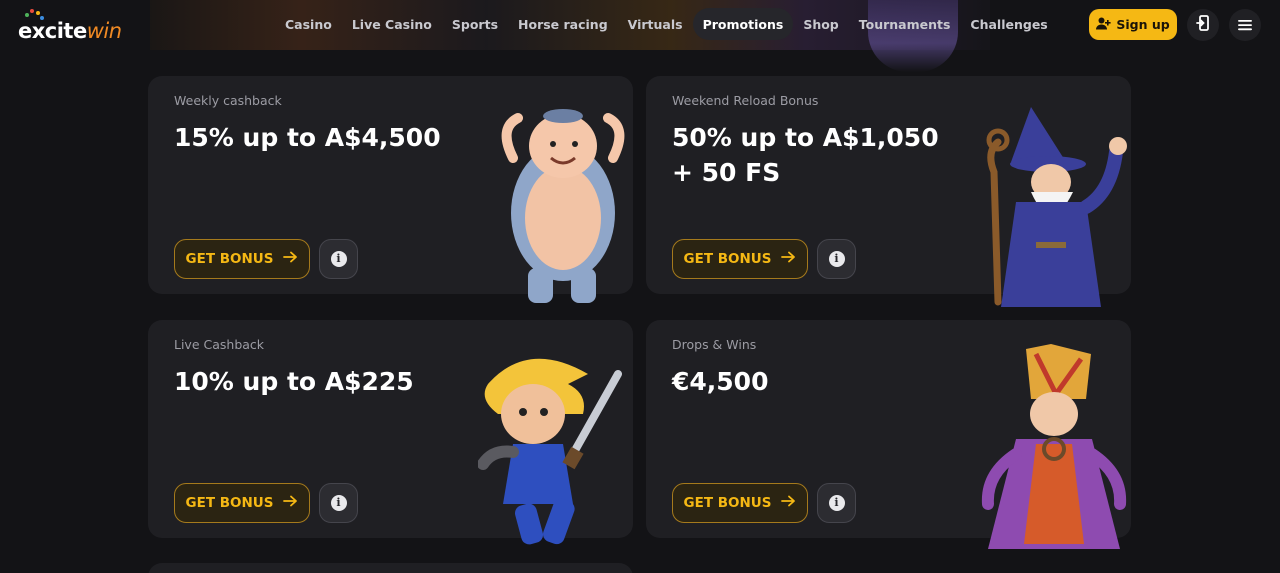 This screenshot has height=573, width=1280. Describe the element at coordinates (563, 206) in the screenshot. I see `pig-monk-character-image` at that location.